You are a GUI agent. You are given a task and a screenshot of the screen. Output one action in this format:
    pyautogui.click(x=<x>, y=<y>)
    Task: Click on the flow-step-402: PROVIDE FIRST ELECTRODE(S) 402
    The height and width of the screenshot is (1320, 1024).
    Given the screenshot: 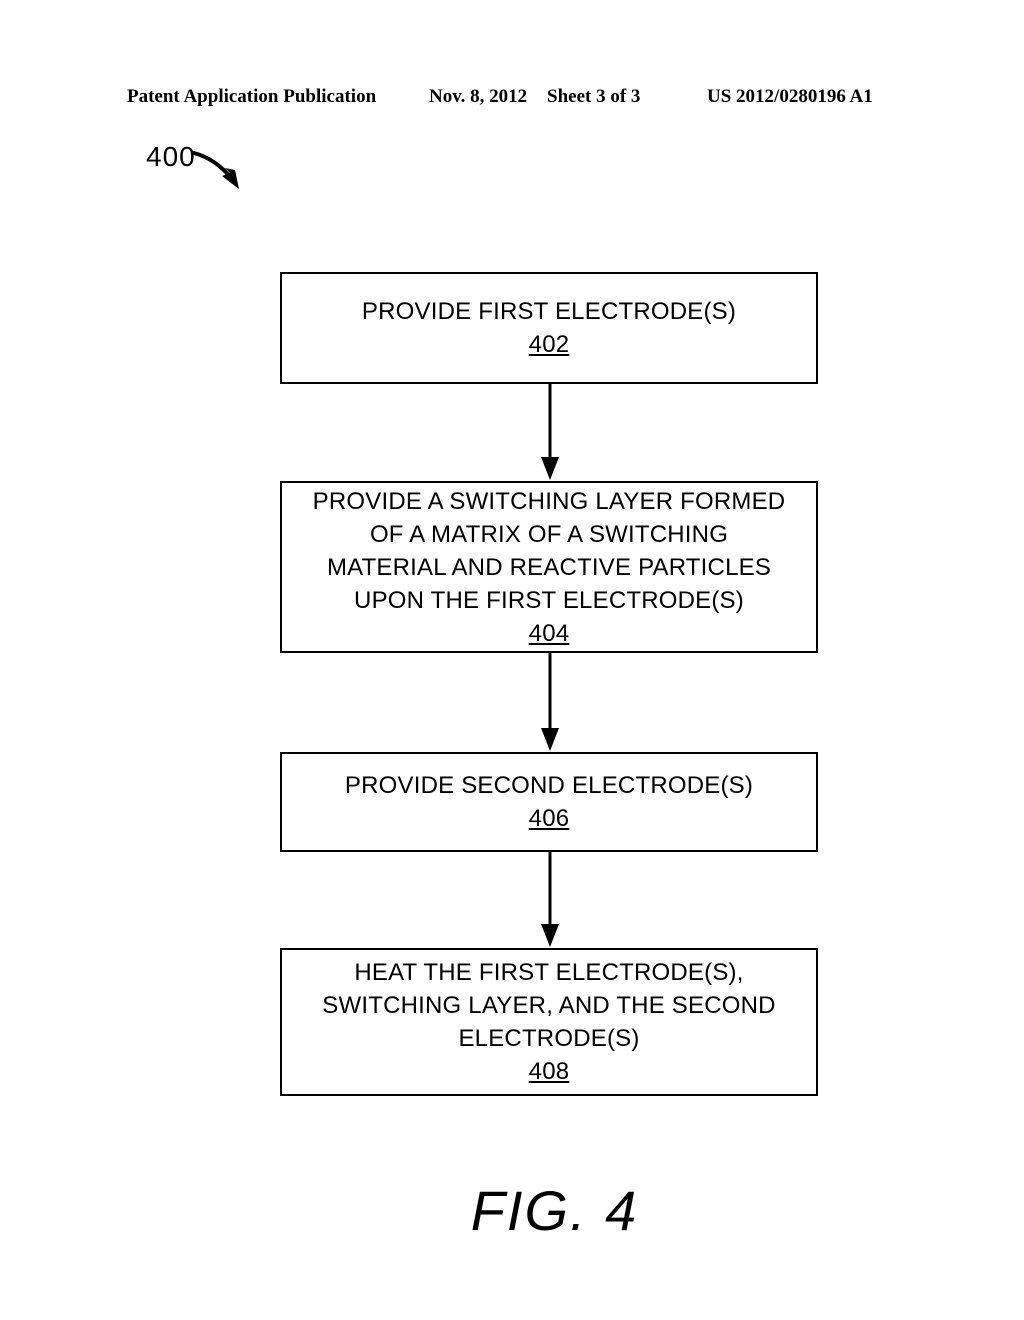 What is the action you would take?
    pyautogui.click(x=549, y=328)
    